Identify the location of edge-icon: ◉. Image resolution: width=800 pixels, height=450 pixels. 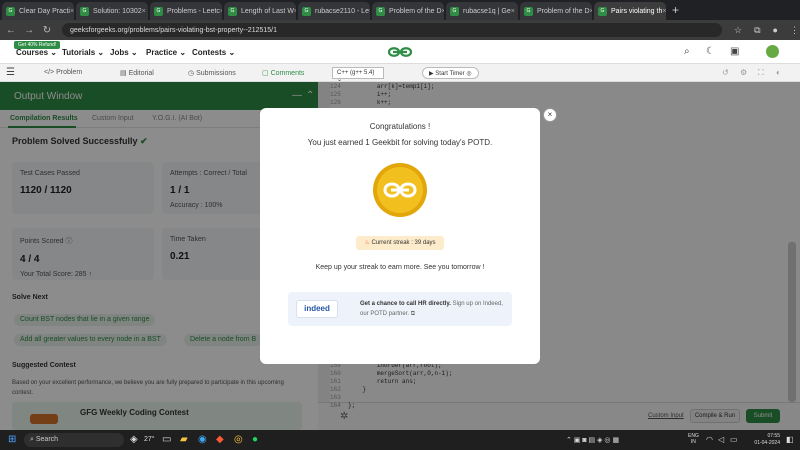
(202, 439).